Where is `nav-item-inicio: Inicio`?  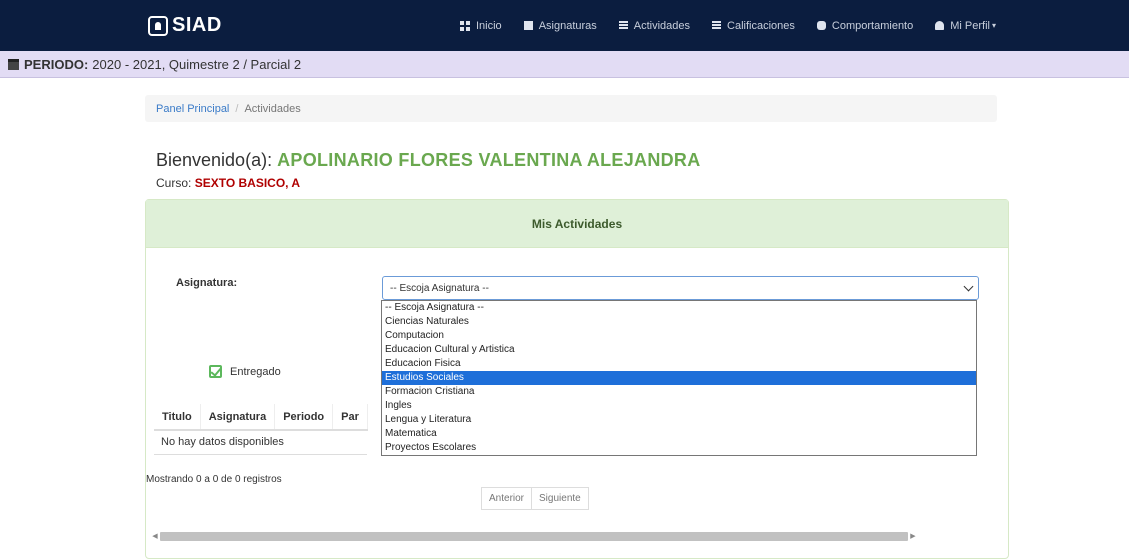
nav-item-inicio: Inicio is located at coordinates (481, 26).